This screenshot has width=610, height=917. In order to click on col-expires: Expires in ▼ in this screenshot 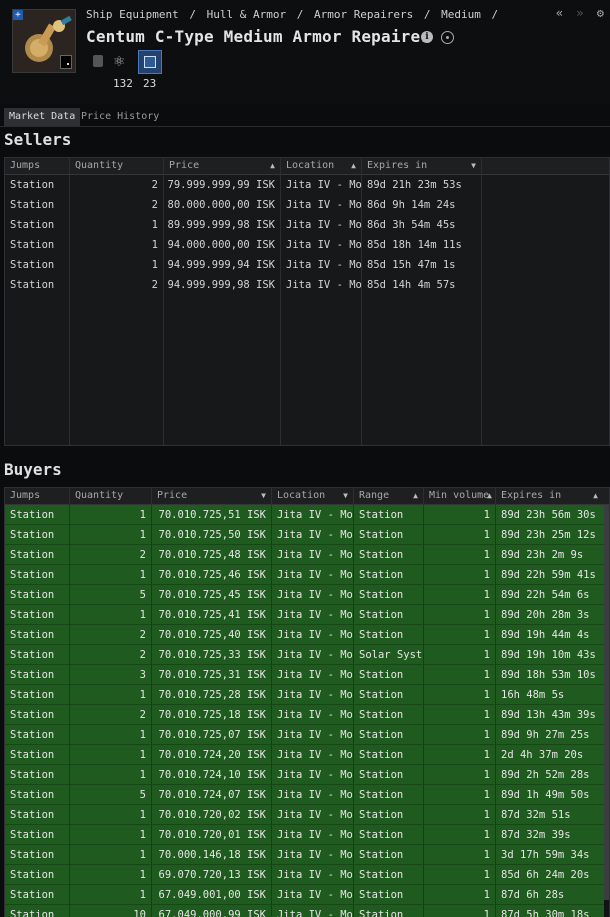, I will do `click(422, 166)`.